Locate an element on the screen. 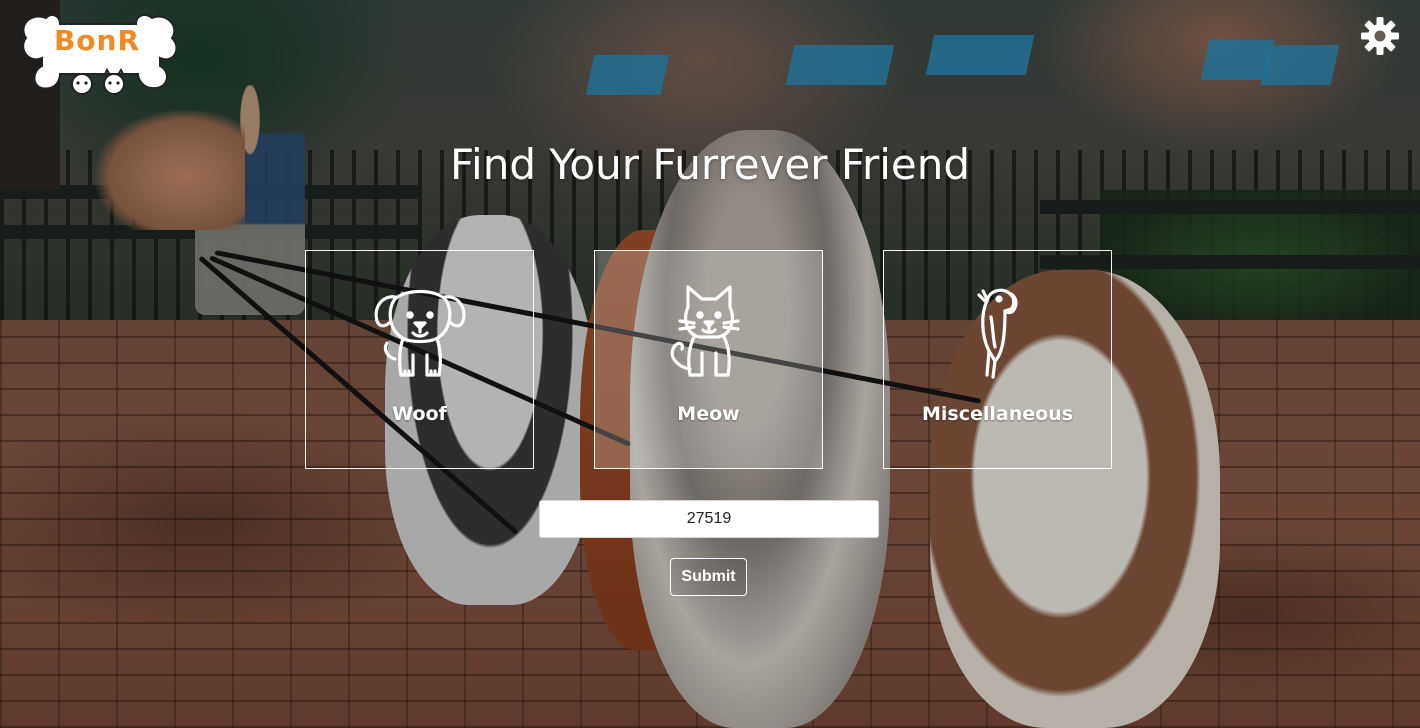  parrot-icon is located at coordinates (997, 333).